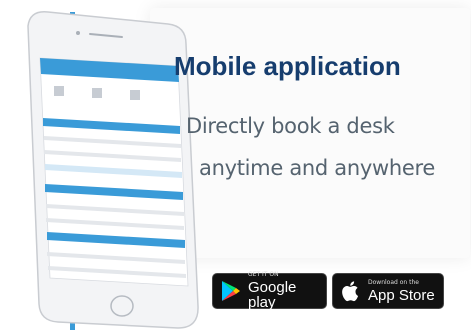 This screenshot has width=471, height=334. Describe the element at coordinates (231, 291) in the screenshot. I see `google-play-icon` at that location.